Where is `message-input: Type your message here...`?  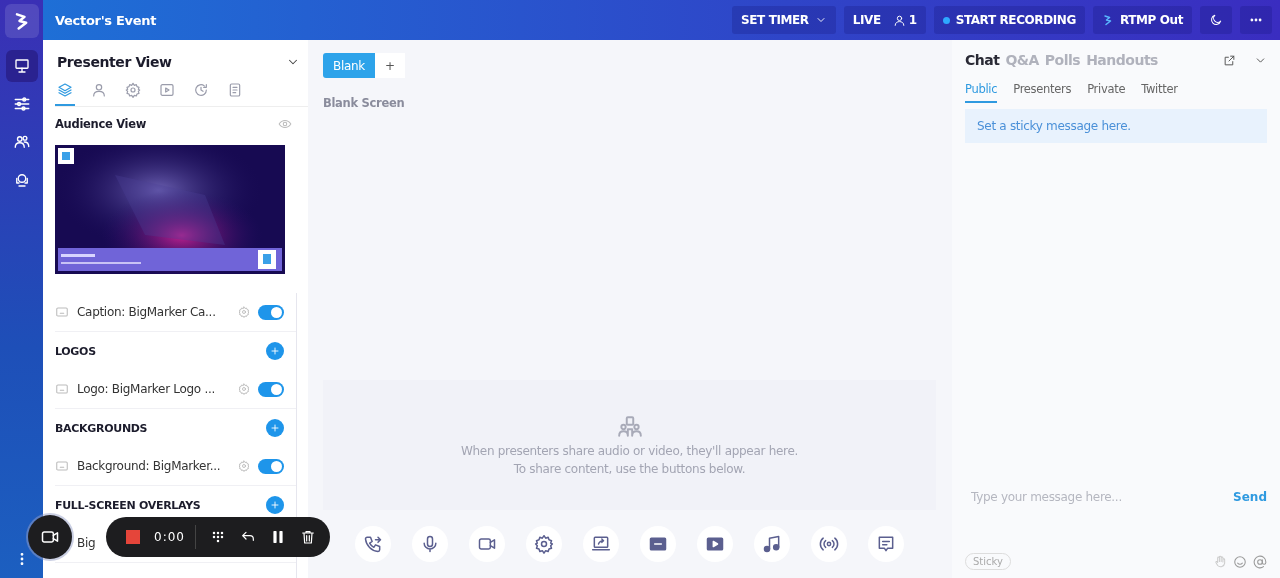
message-input: Type your message here... is located at coordinates (1101, 497).